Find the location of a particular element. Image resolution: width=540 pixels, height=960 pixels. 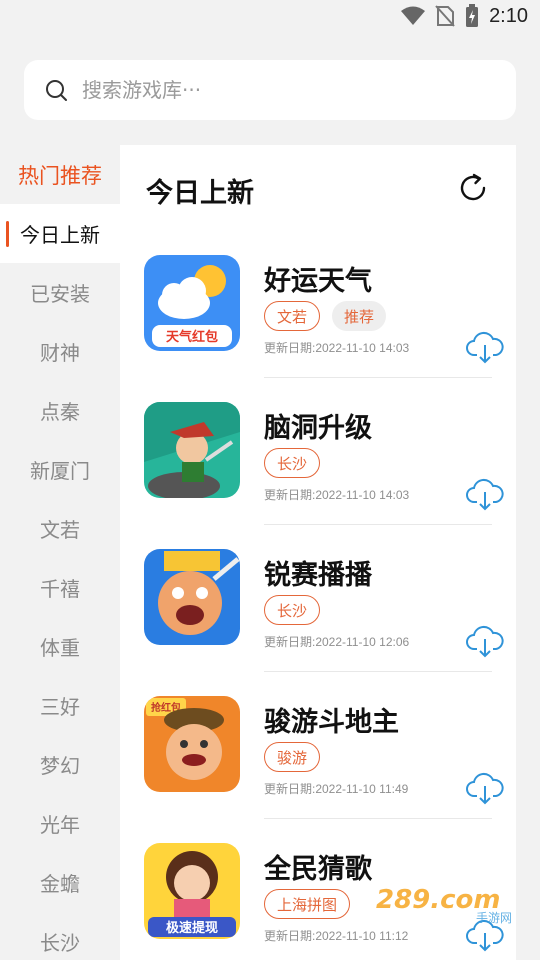

search-bar is located at coordinates (270, 90).